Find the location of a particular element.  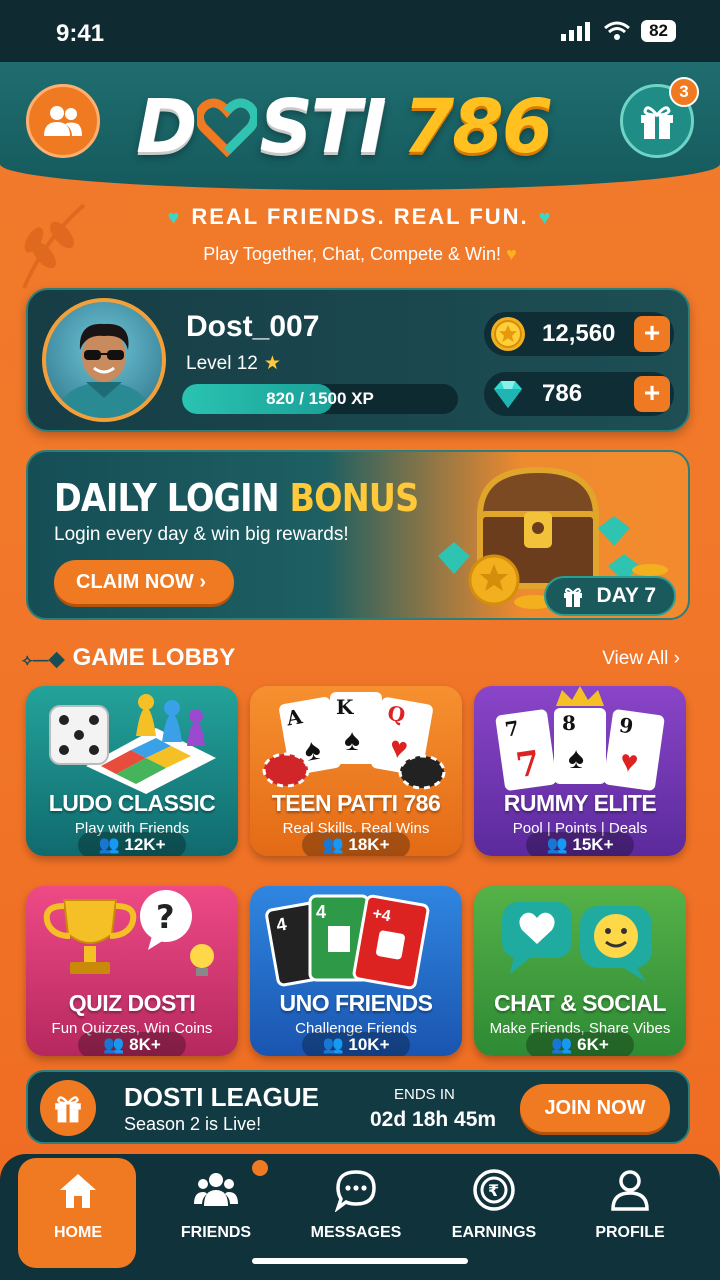

league-title: DOSTI LEAGUE is located at coordinates (222, 1097).